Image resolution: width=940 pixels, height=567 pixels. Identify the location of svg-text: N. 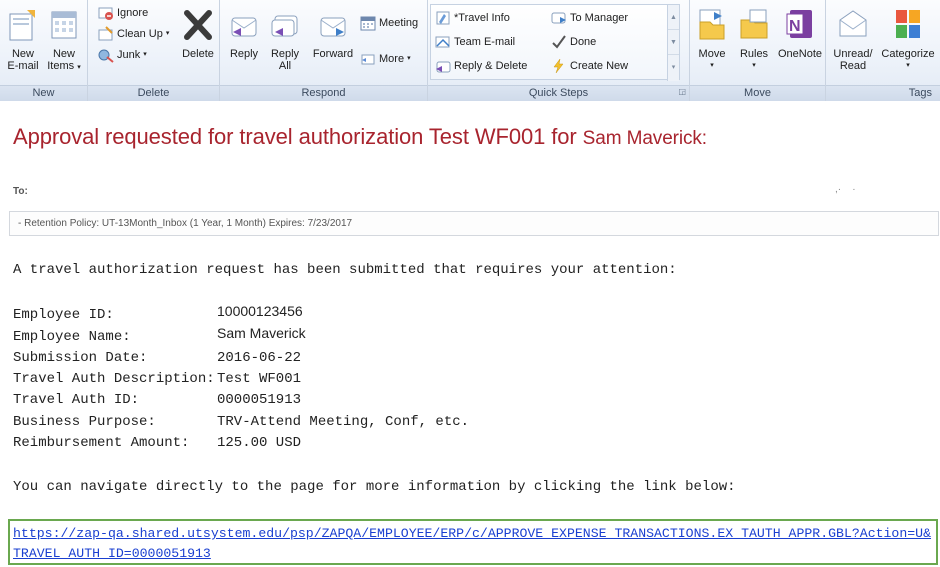
(795, 26).